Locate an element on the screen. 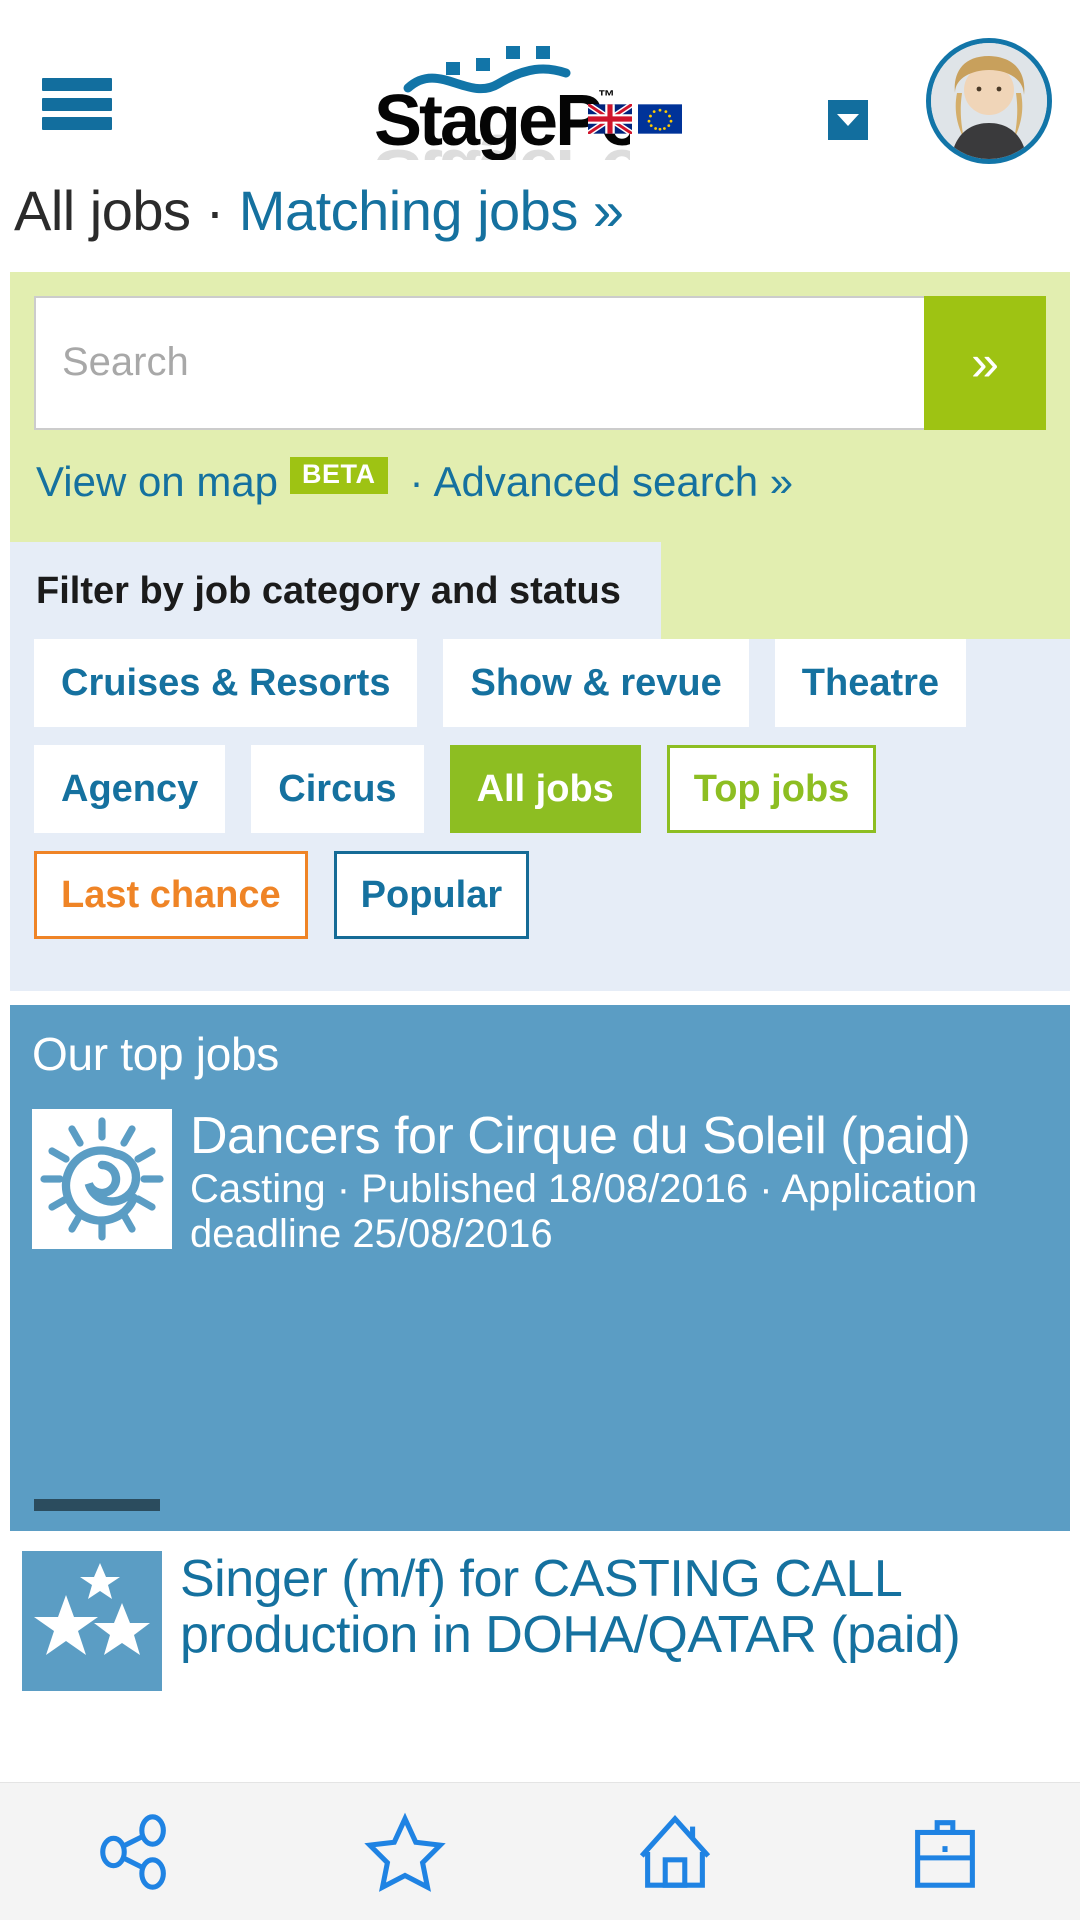  top-jobs-heading: Our top jobs is located at coordinates (155, 1053).